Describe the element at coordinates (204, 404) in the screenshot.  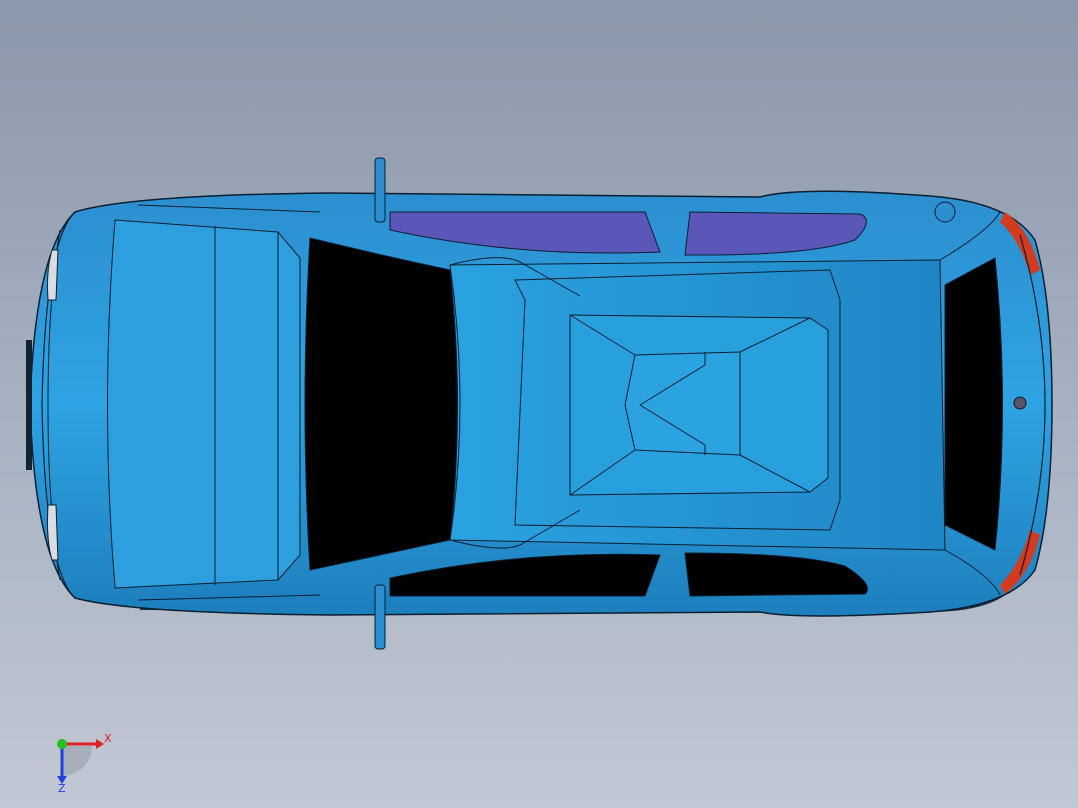
I see `hood` at that location.